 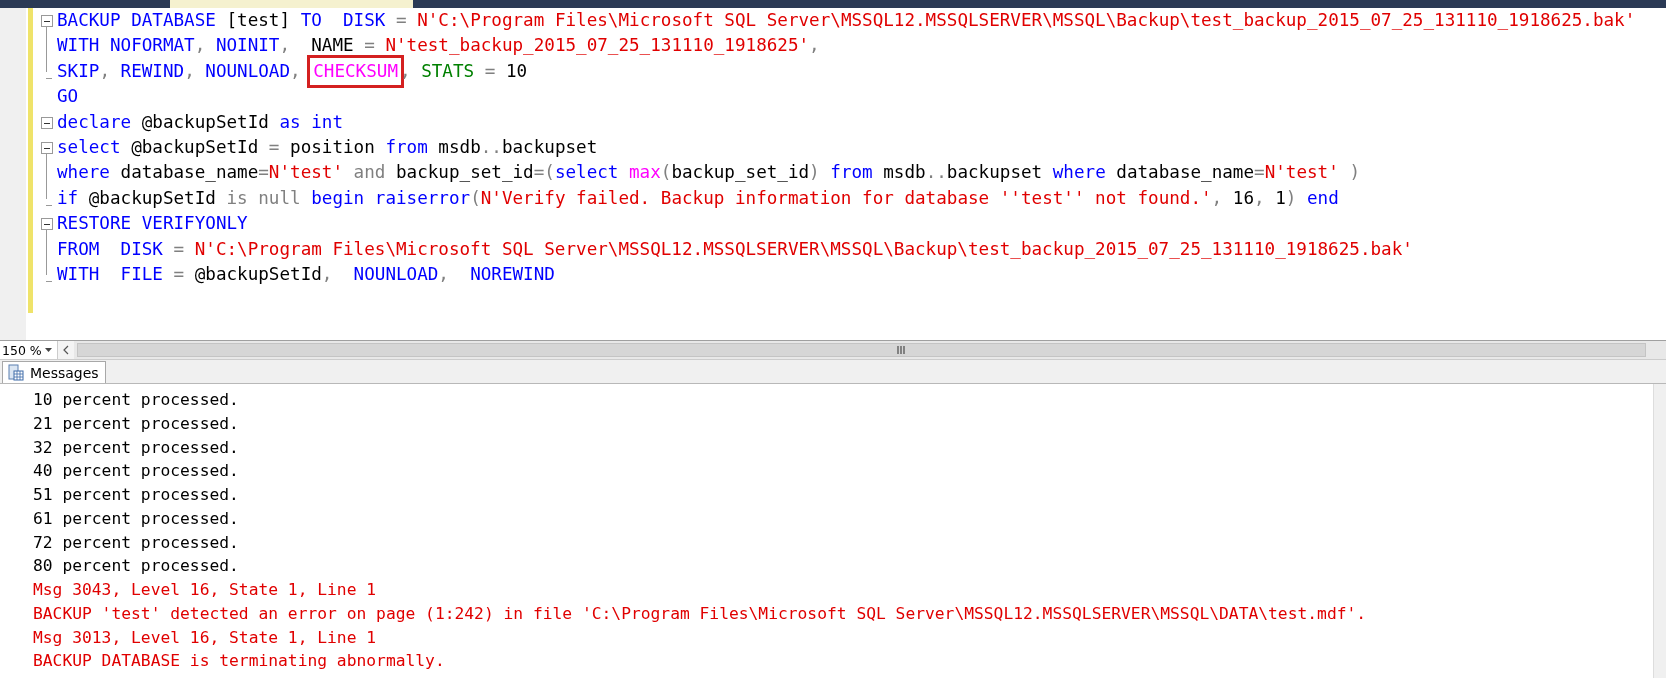 I want to click on sql-operator: and, so click(x=370, y=173).